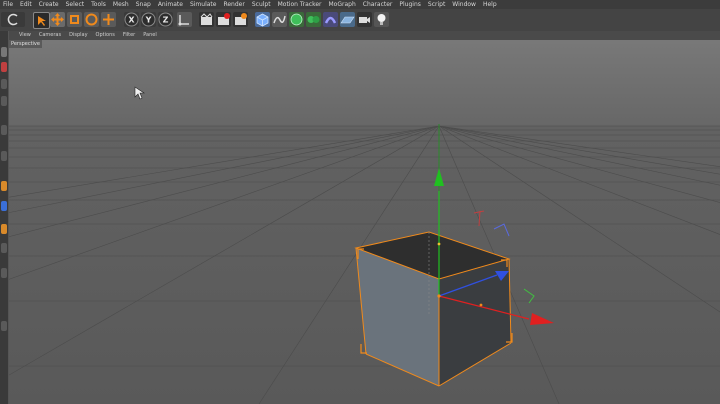  Describe the element at coordinates (91, 19) in the screenshot. I see `rotate-tool-icon` at that location.